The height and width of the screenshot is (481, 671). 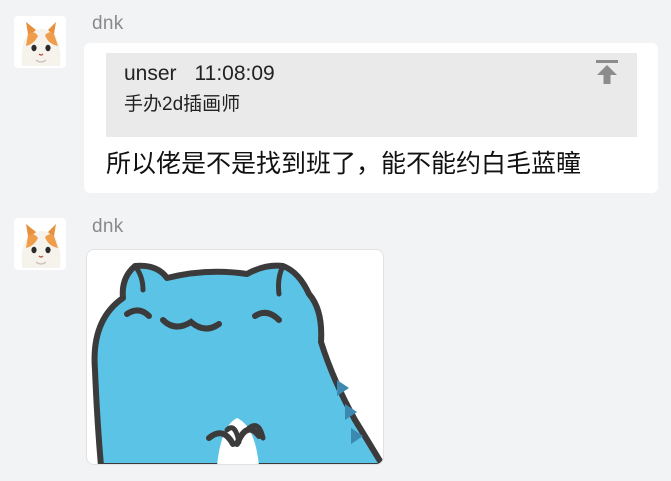 What do you see at coordinates (234, 73) in the screenshot?
I see `quote-time: 11:08:09` at bounding box center [234, 73].